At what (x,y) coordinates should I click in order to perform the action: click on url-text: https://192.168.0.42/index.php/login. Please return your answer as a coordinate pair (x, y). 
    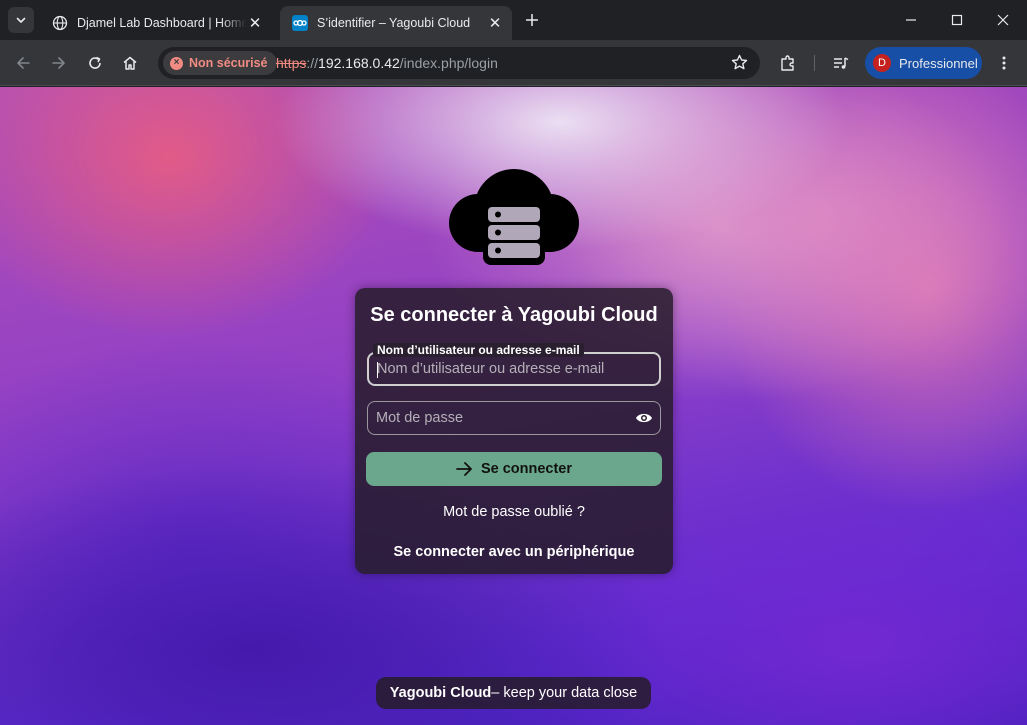
    Looking at the image, I should click on (387, 63).